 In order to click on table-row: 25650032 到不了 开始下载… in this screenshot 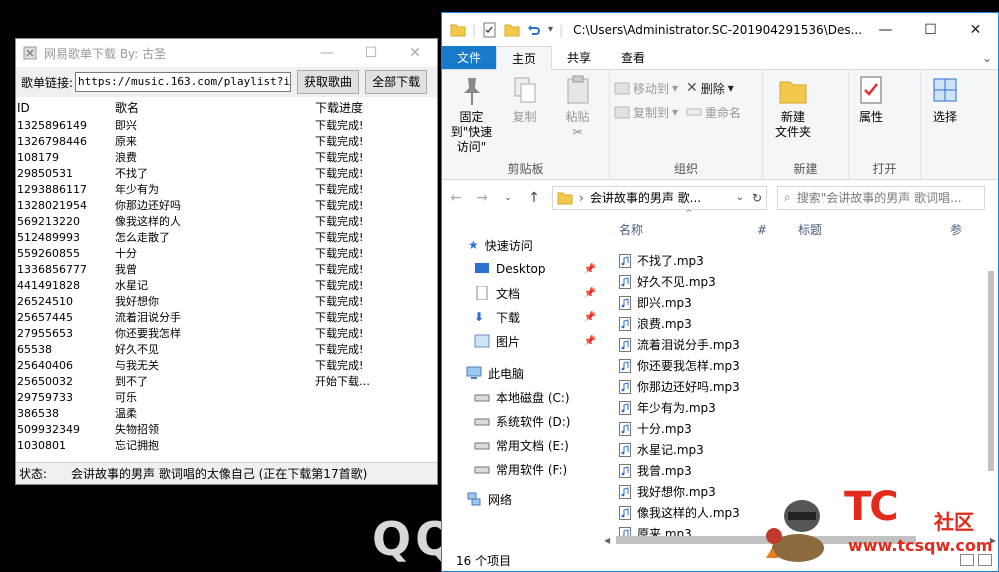, I will do `click(226, 382)`.